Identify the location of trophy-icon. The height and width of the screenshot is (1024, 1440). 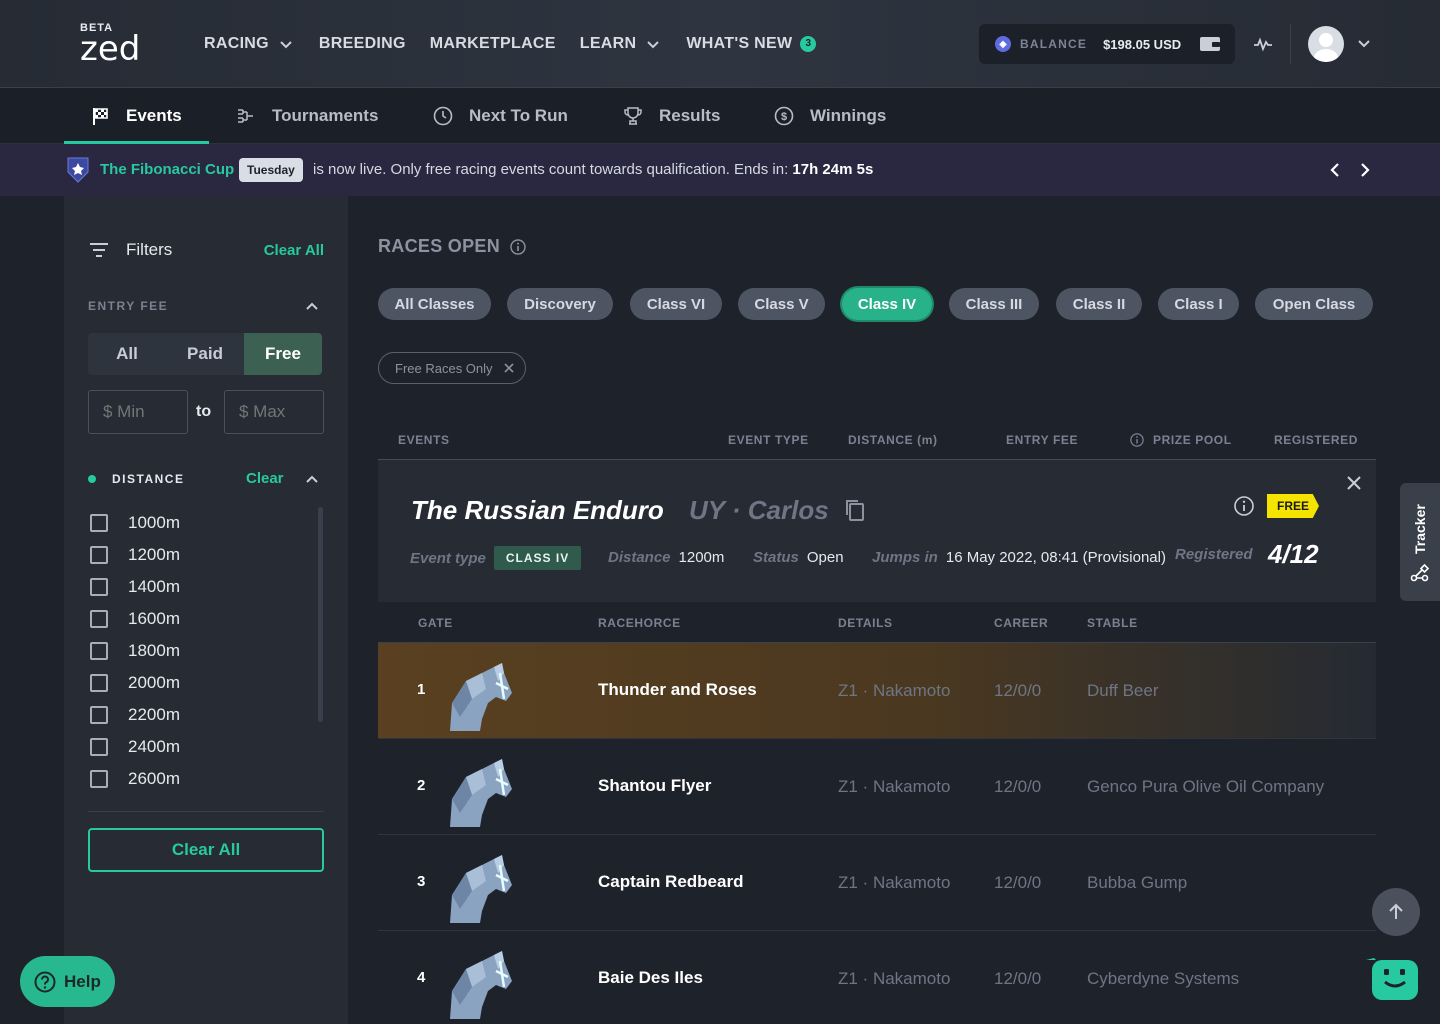
(633, 116).